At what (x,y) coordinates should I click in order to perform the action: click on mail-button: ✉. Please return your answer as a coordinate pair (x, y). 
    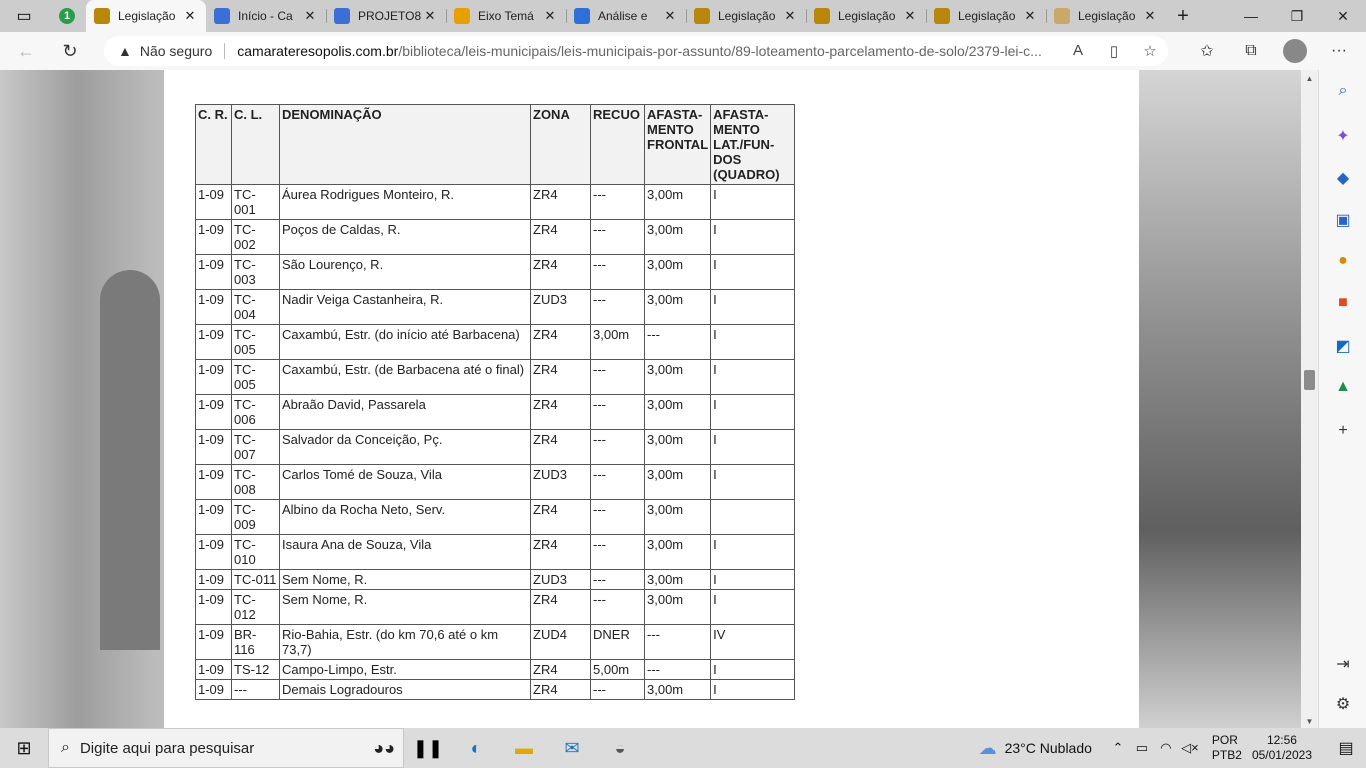
    Looking at the image, I should click on (572, 748).